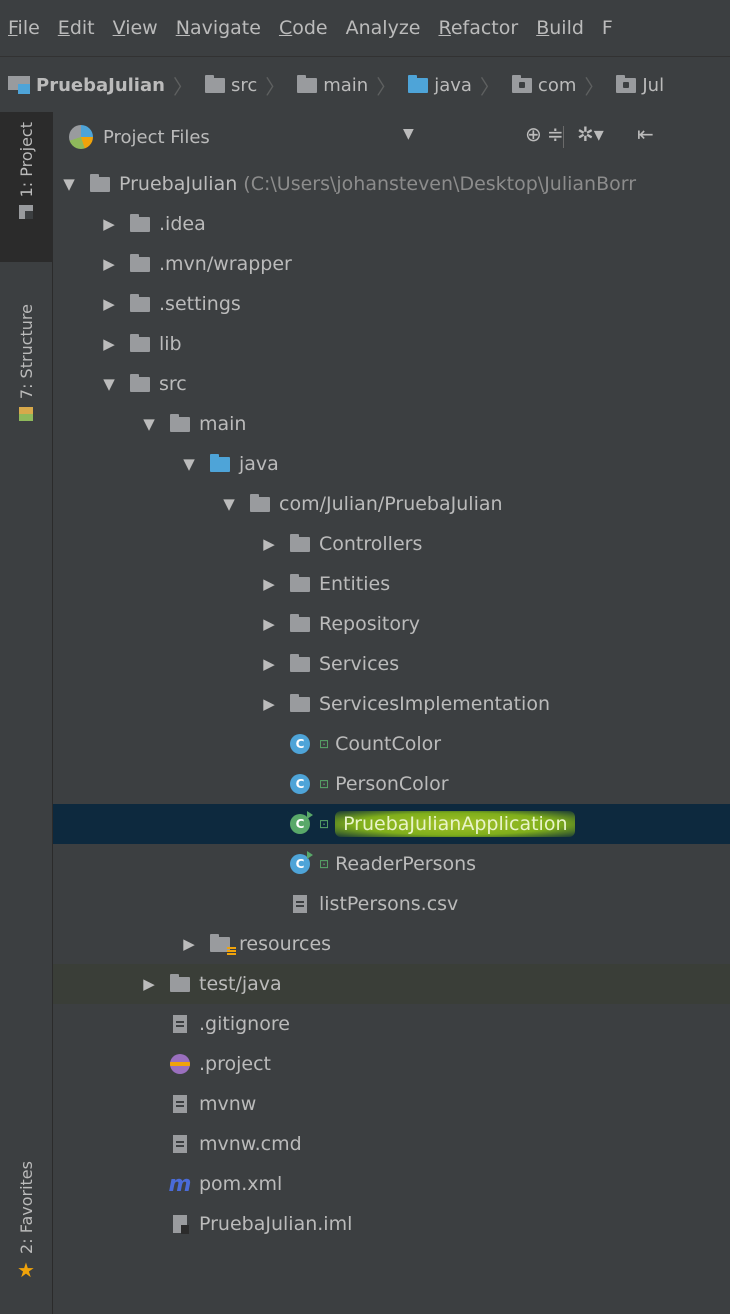  I want to click on menu-item-file: File, so click(24, 28).